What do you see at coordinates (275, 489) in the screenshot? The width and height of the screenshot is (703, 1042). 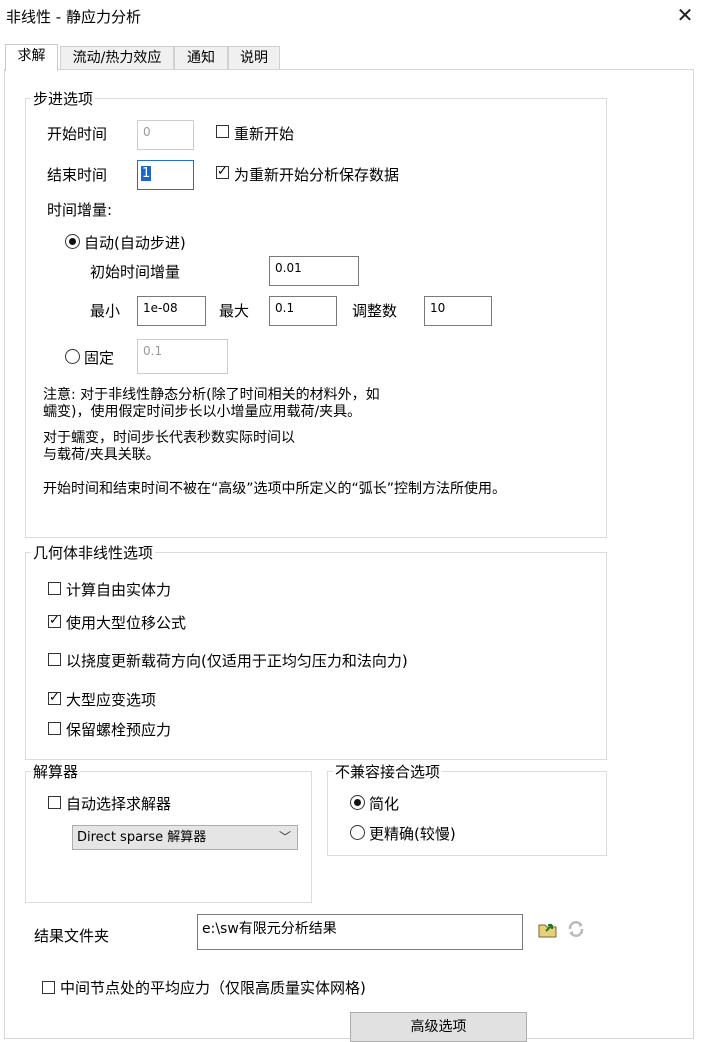 I see `arc-length-note: 开始时间和结束时间不被在“高级”选项中所定义的“弧长”控制方法所使用。` at bounding box center [275, 489].